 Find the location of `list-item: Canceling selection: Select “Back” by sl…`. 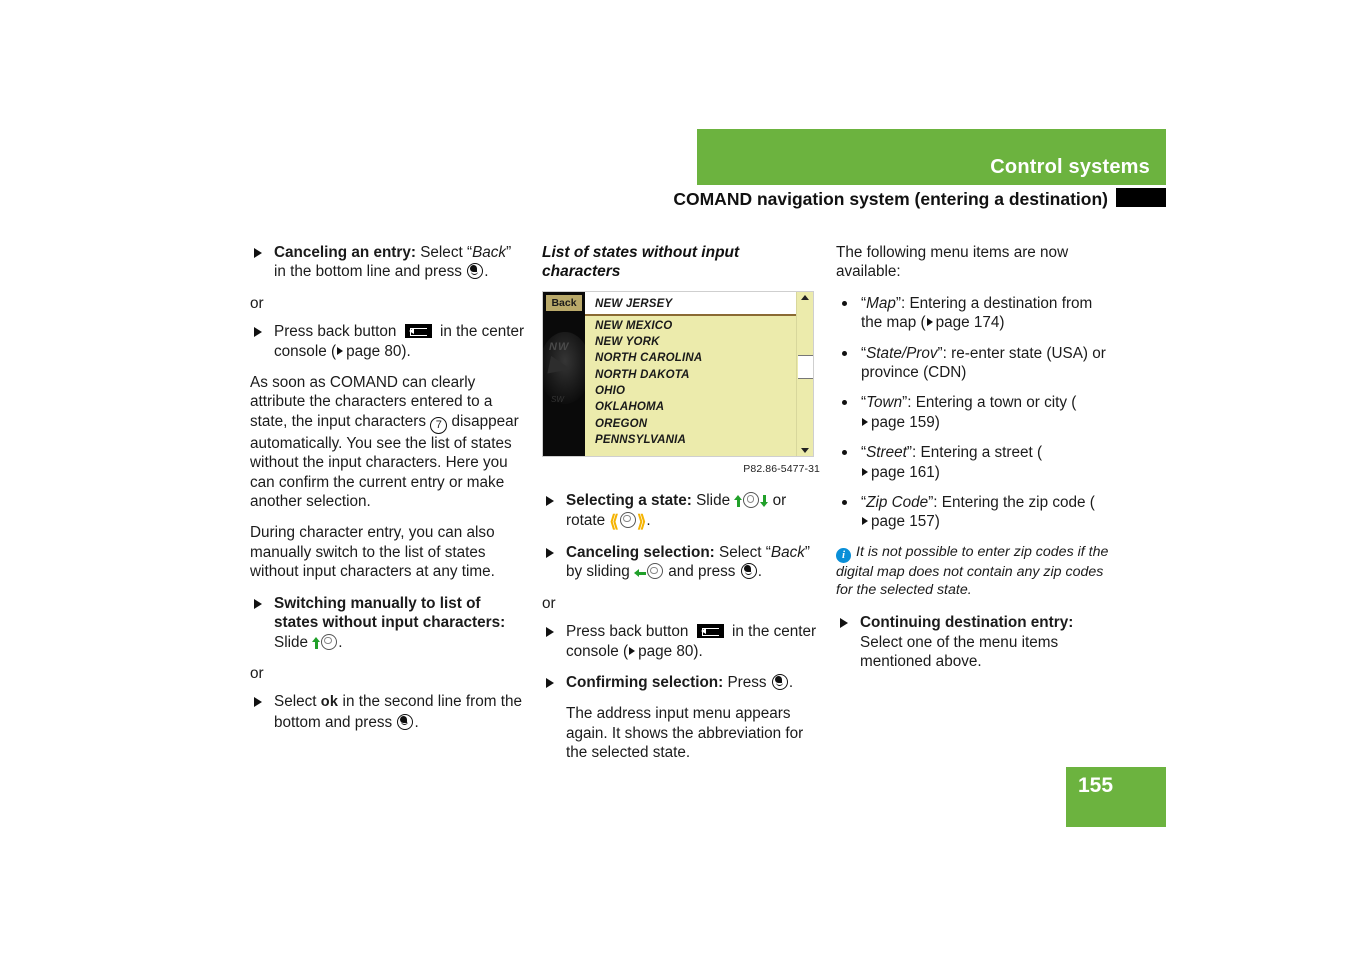

list-item: Canceling selection: Select “Back” by sl… is located at coordinates (681, 562).